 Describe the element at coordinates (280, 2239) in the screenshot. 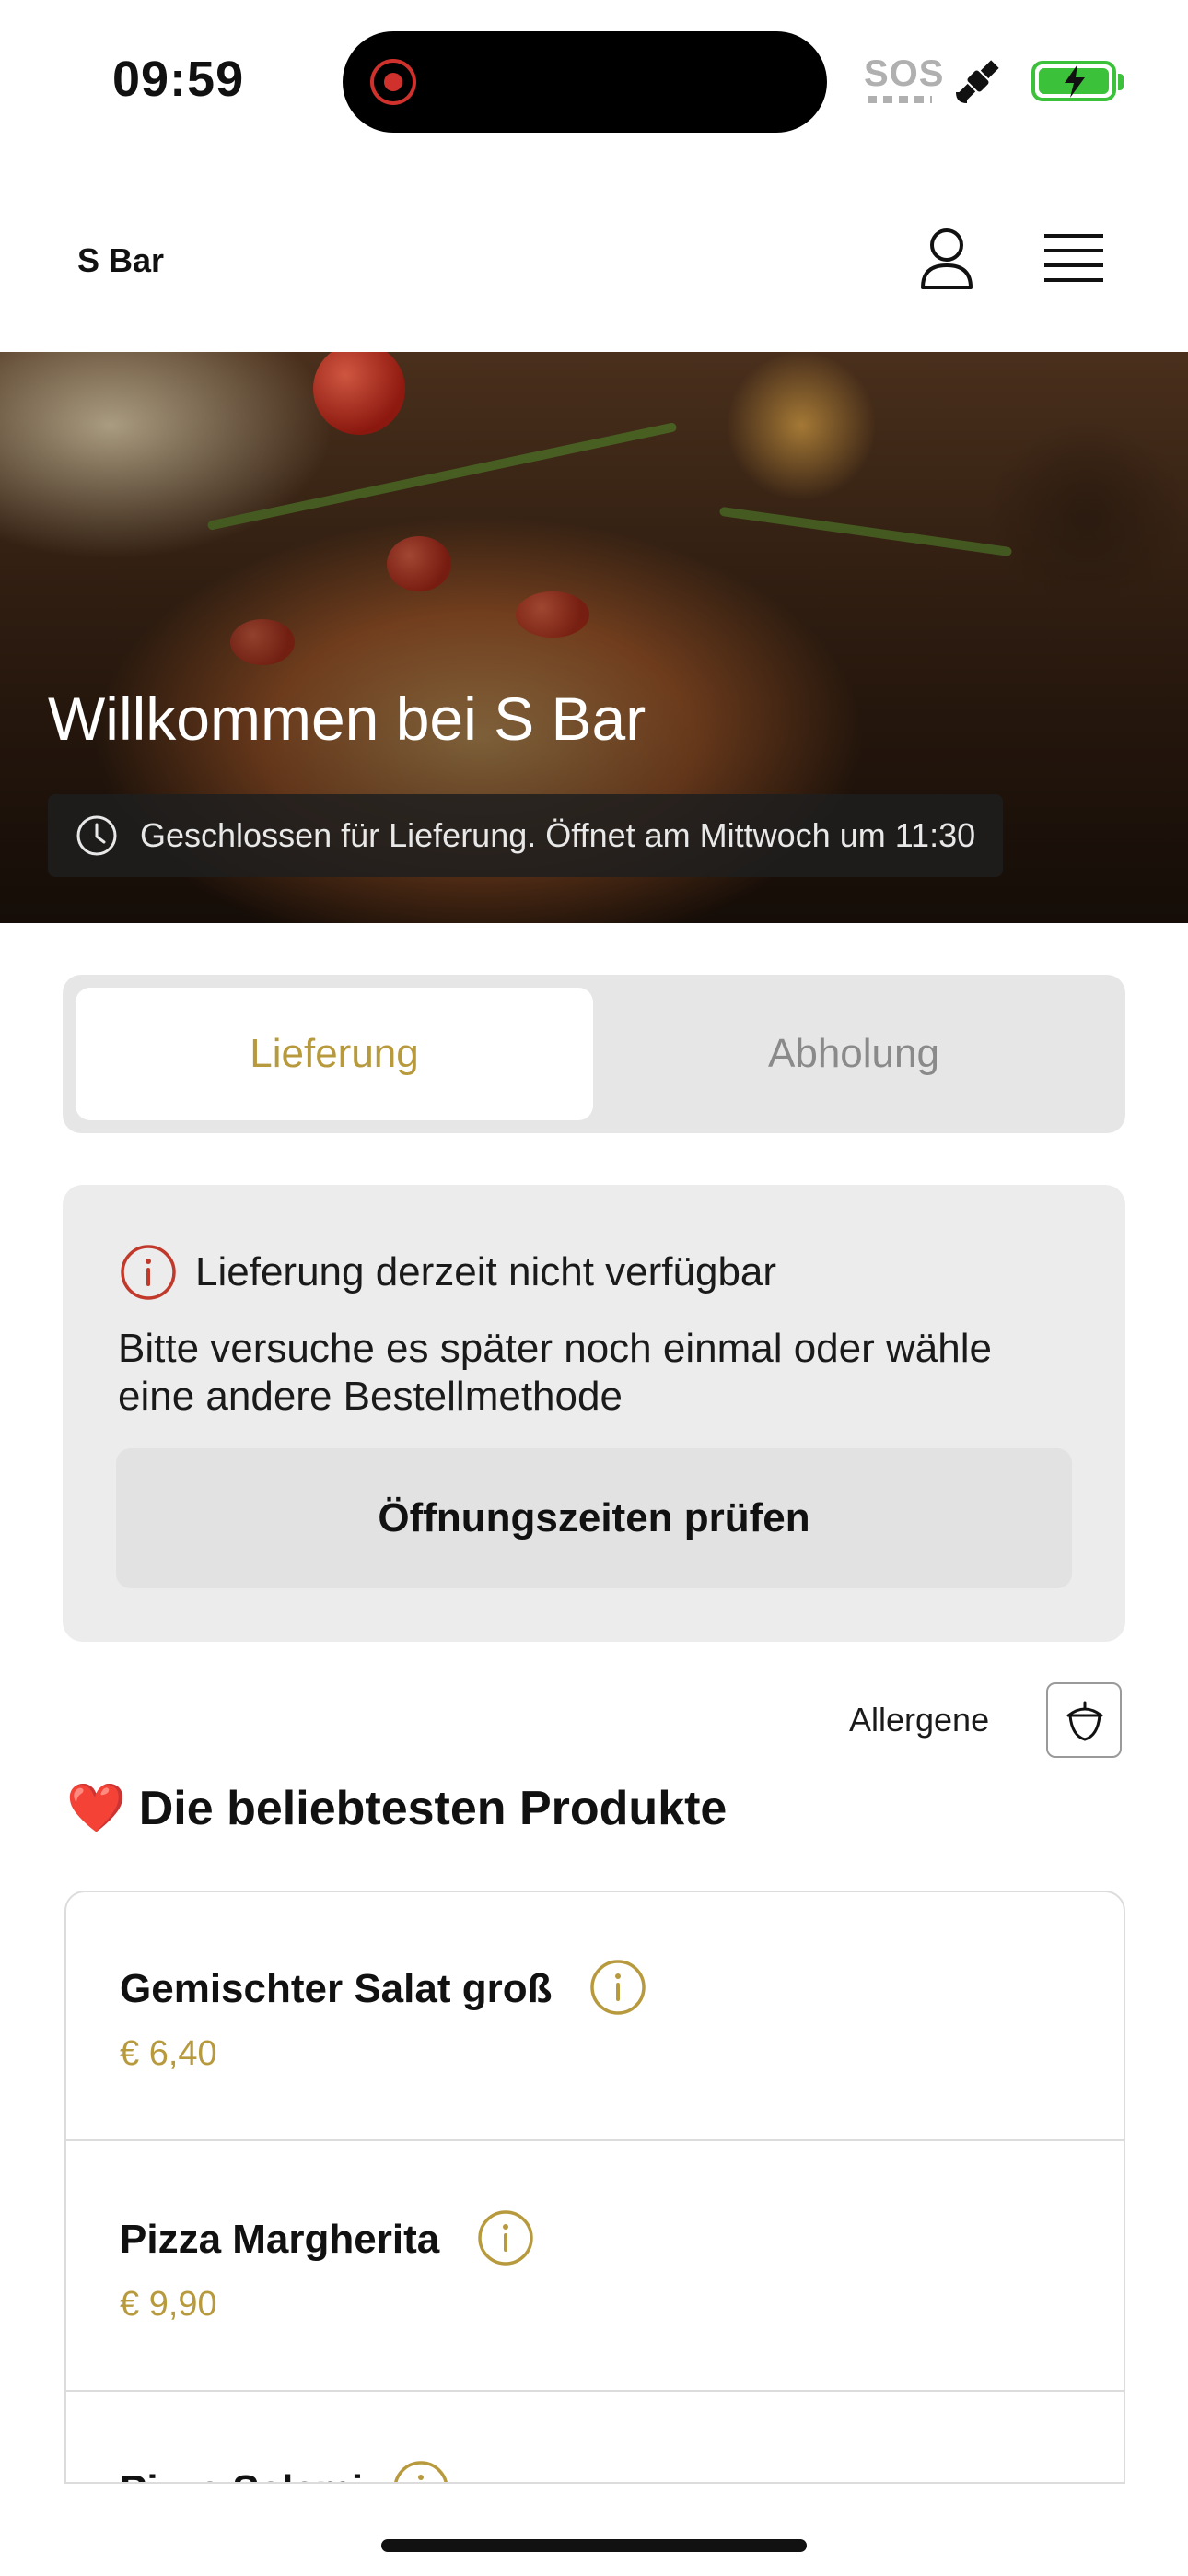

I see `product-name: Pizza Margherita` at that location.